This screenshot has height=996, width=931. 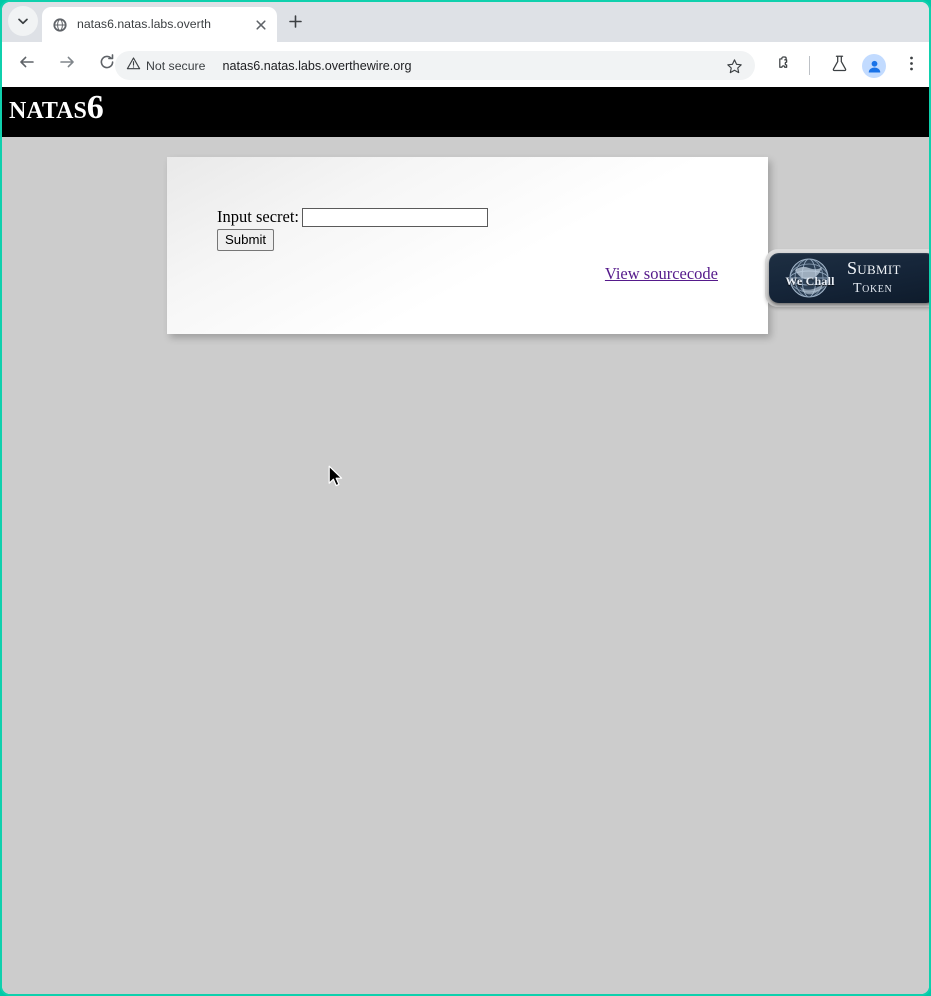 I want to click on content-card: Input secret: Submit View sourcecode, so click(x=467, y=245).